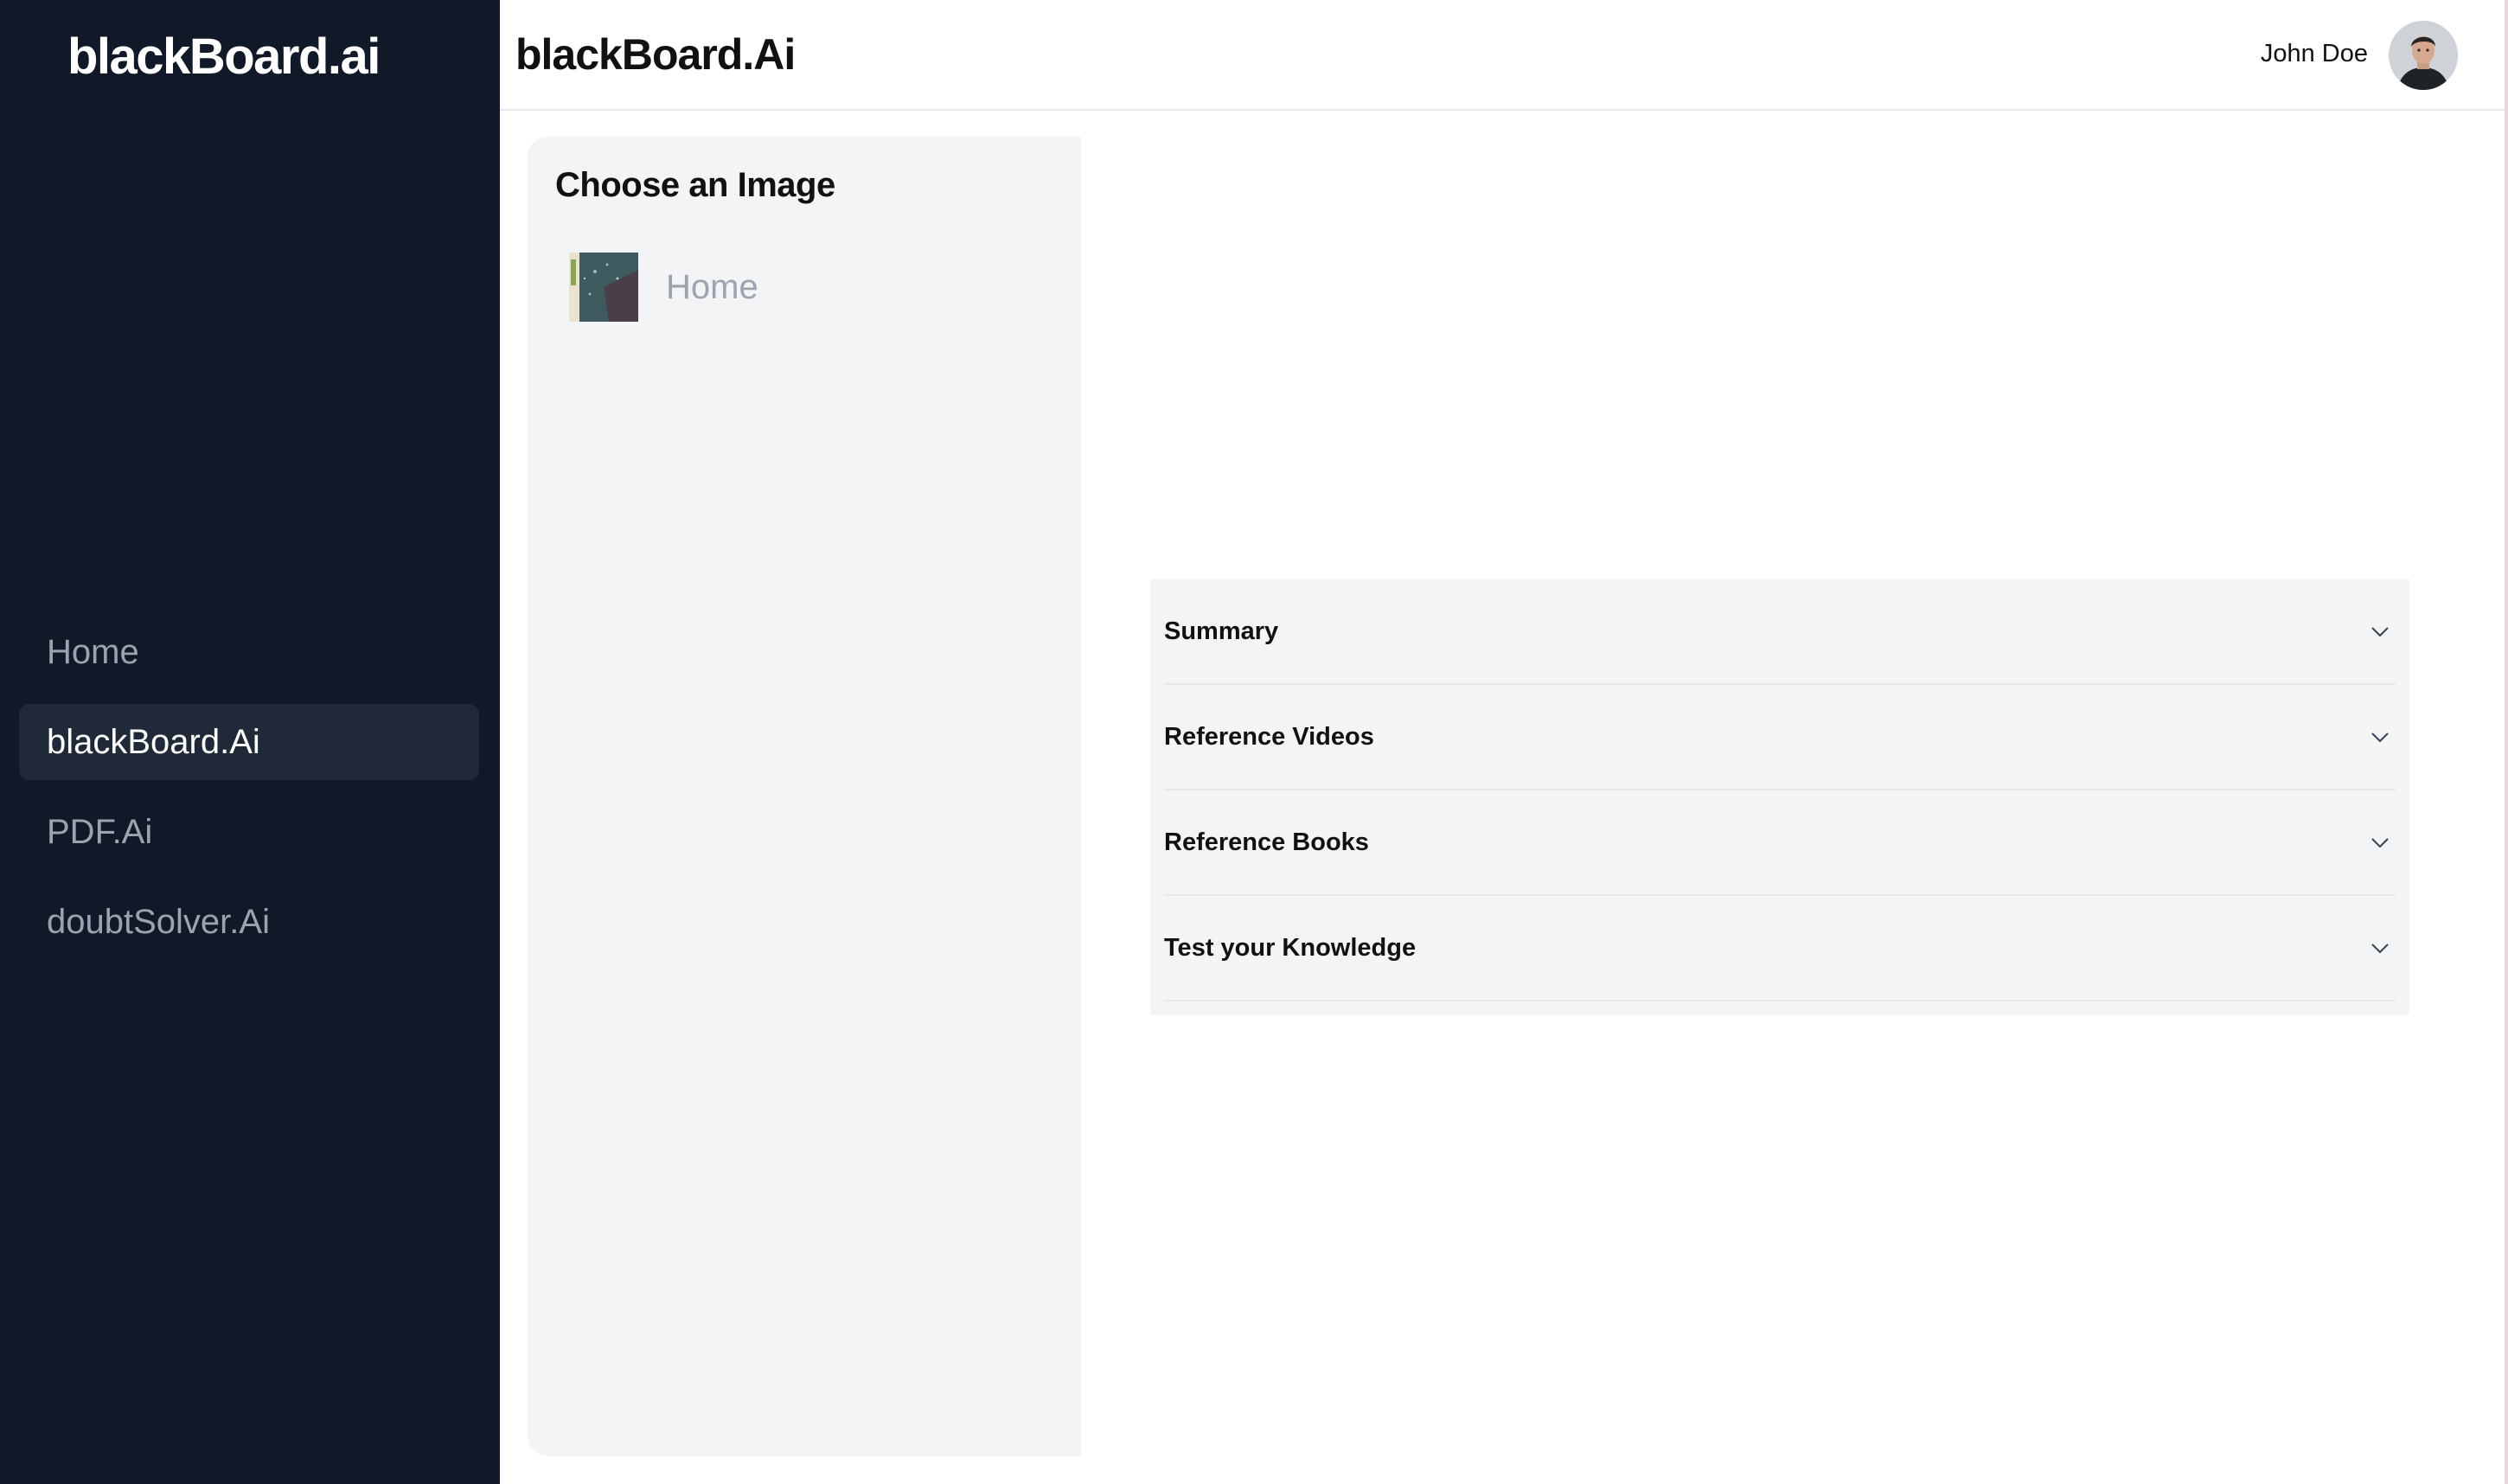 The image size is (2508, 1484). I want to click on image-list-item: Home, so click(663, 287).